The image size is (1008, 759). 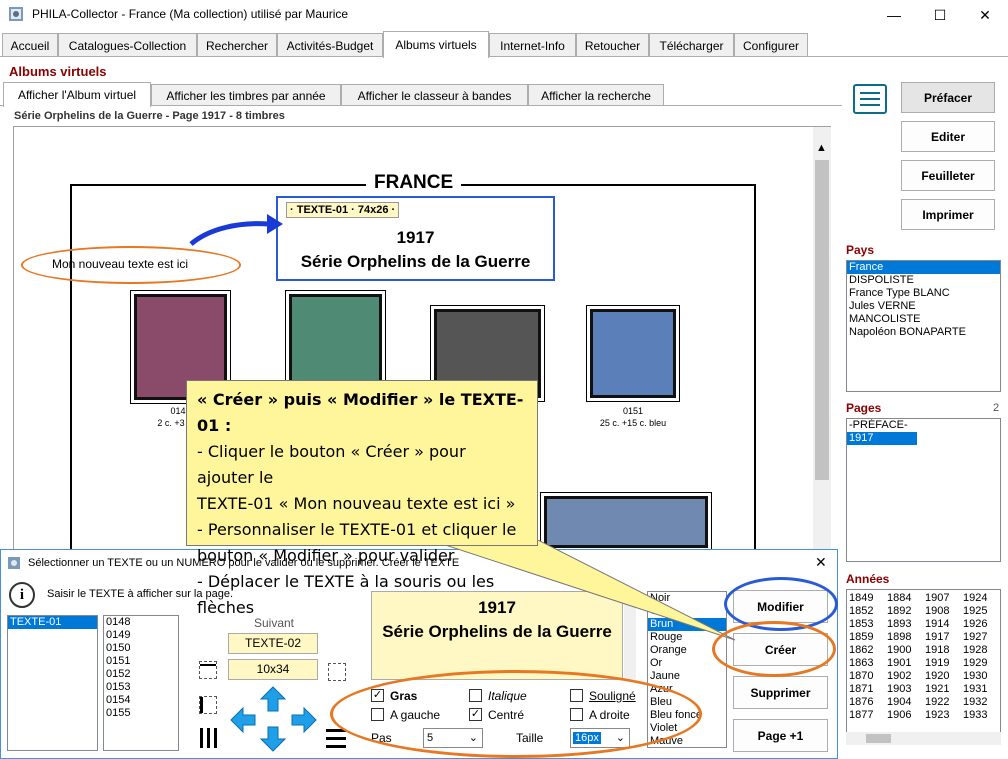 What do you see at coordinates (975, 650) in the screenshot?
I see `year-item: 1928` at bounding box center [975, 650].